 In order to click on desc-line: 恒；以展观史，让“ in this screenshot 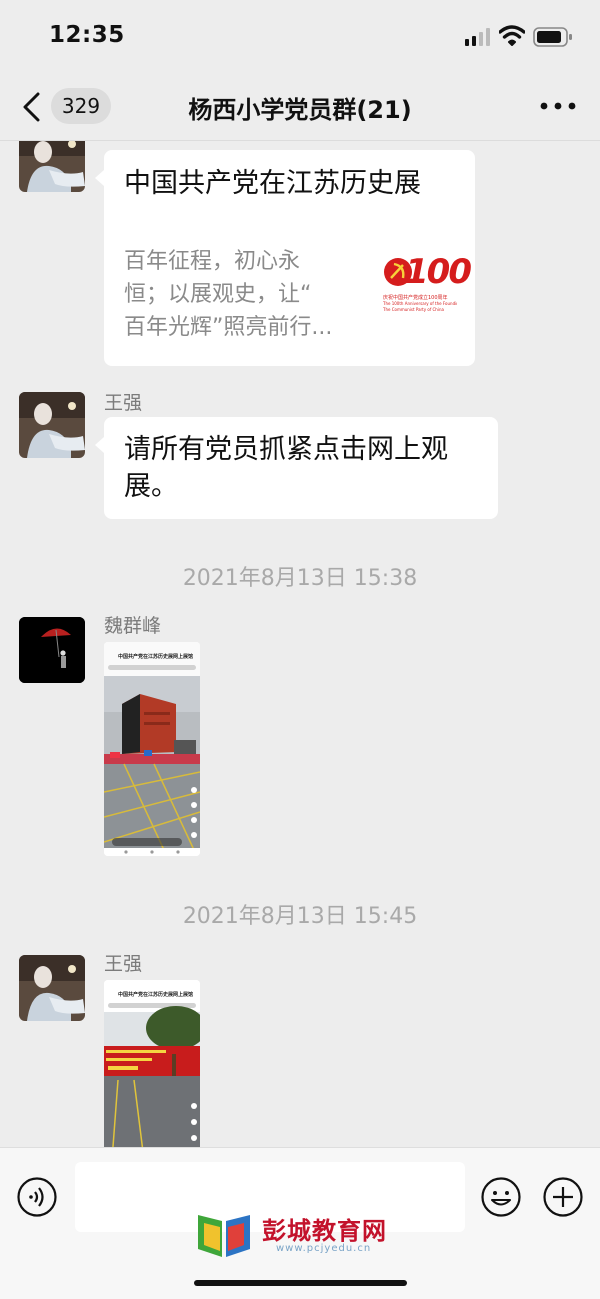, I will do `click(218, 294)`.